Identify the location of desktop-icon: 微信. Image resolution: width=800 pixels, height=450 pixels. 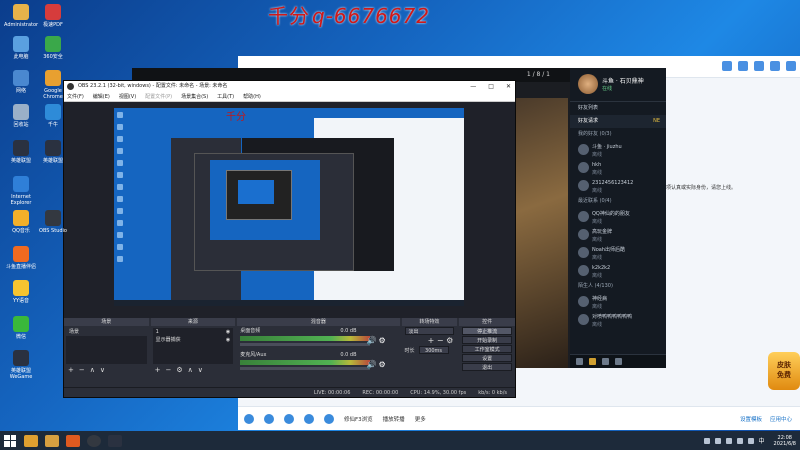
(21, 328).